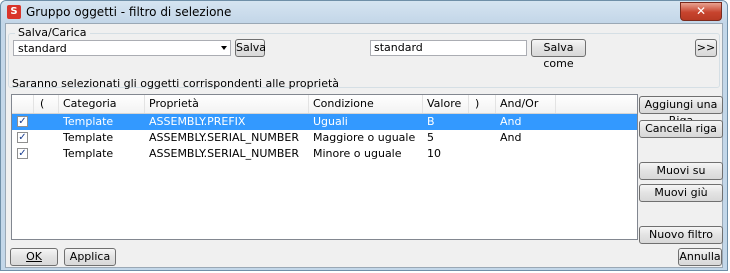 This screenshot has height=273, width=730. I want to click on app-icon: S, so click(14, 12).